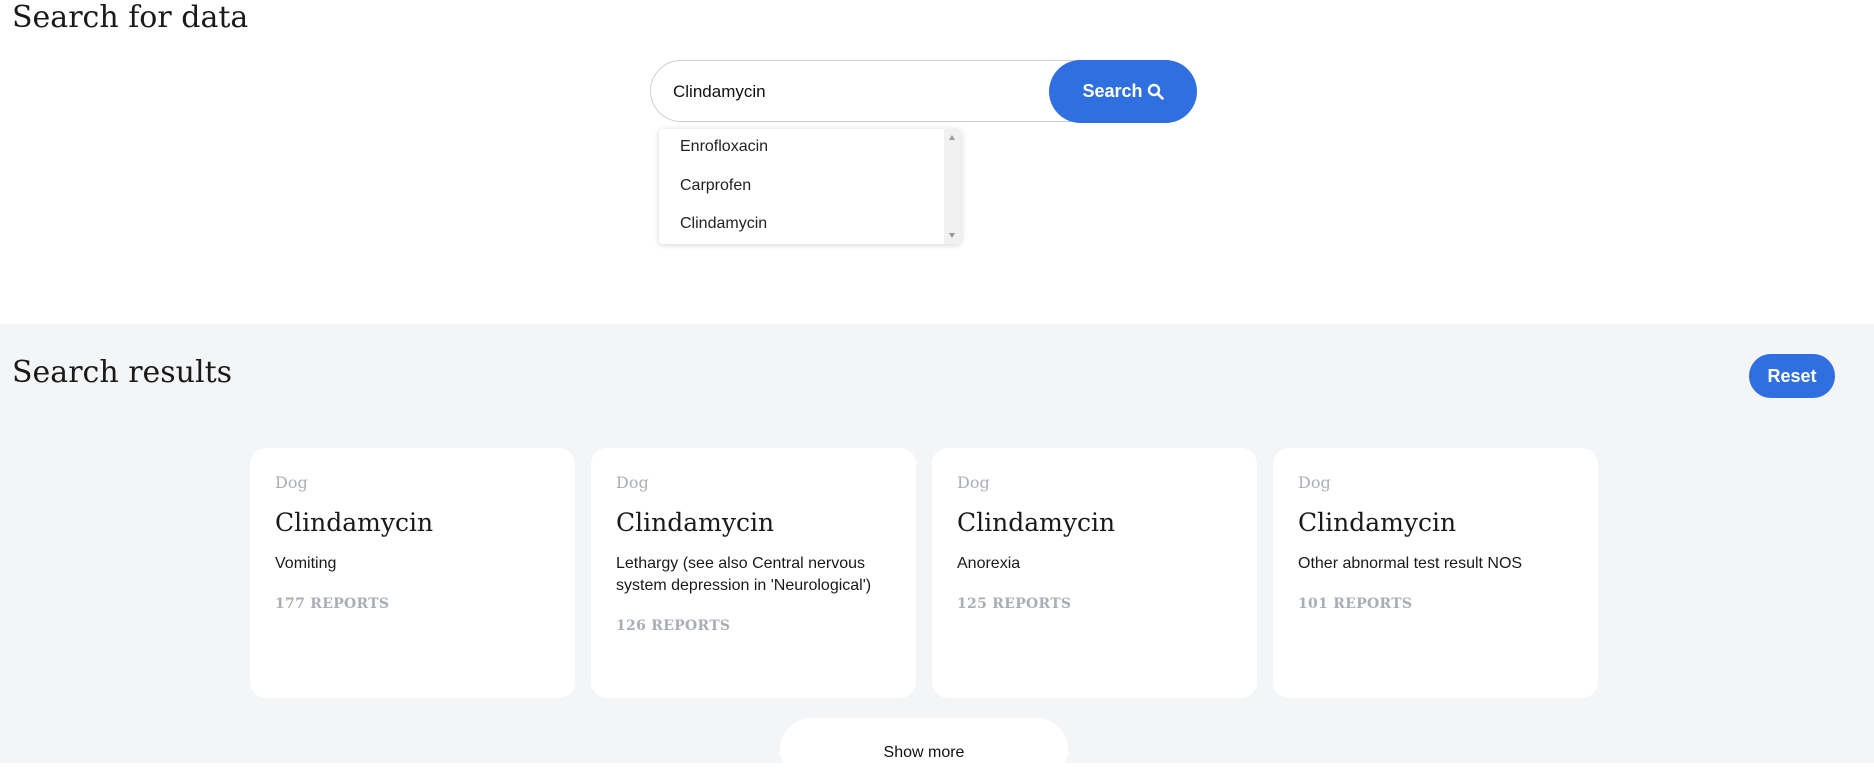 Image resolution: width=1874 pixels, height=780 pixels. What do you see at coordinates (130, 17) in the screenshot?
I see `page-title: Search for data` at bounding box center [130, 17].